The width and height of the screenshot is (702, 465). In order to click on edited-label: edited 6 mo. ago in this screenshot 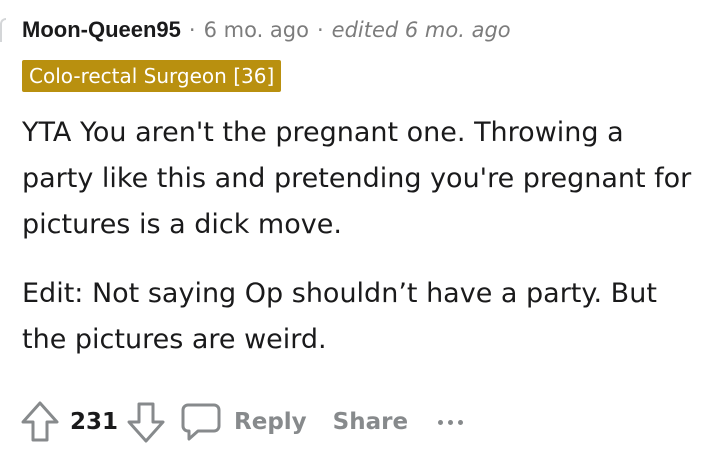, I will do `click(421, 30)`.